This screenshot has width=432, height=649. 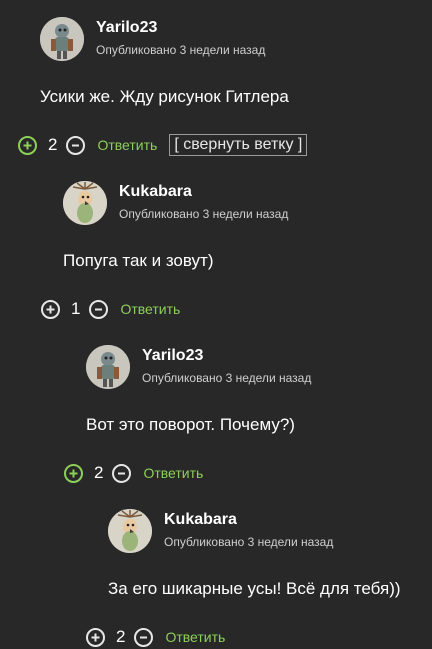 I want to click on comment-score: 1, so click(x=76, y=308).